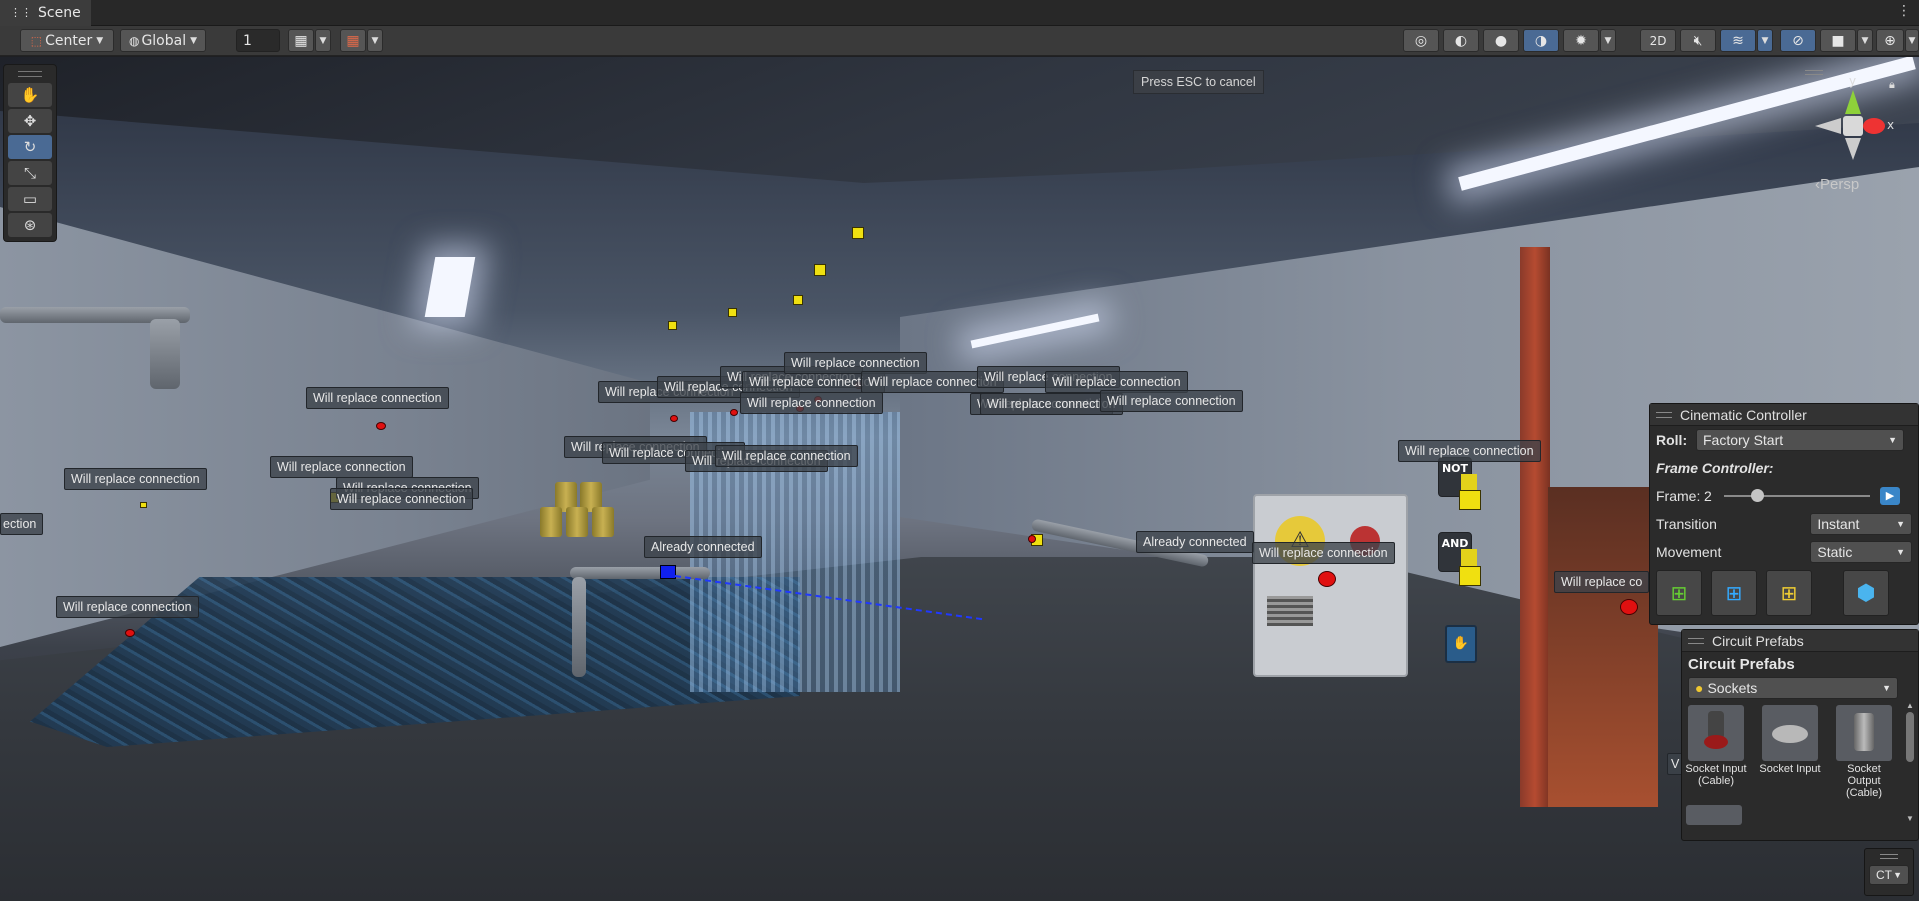 This screenshot has height=901, width=1919. What do you see at coordinates (1535, 527) in the screenshot?
I see `support-beam` at bounding box center [1535, 527].